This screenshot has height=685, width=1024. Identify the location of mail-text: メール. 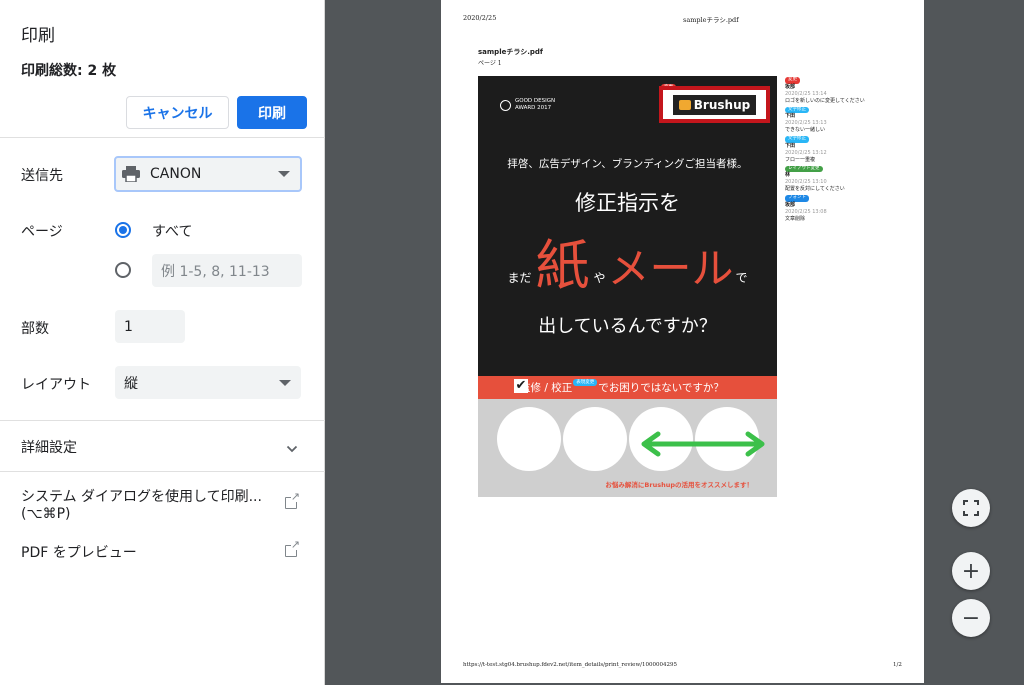
(670, 268).